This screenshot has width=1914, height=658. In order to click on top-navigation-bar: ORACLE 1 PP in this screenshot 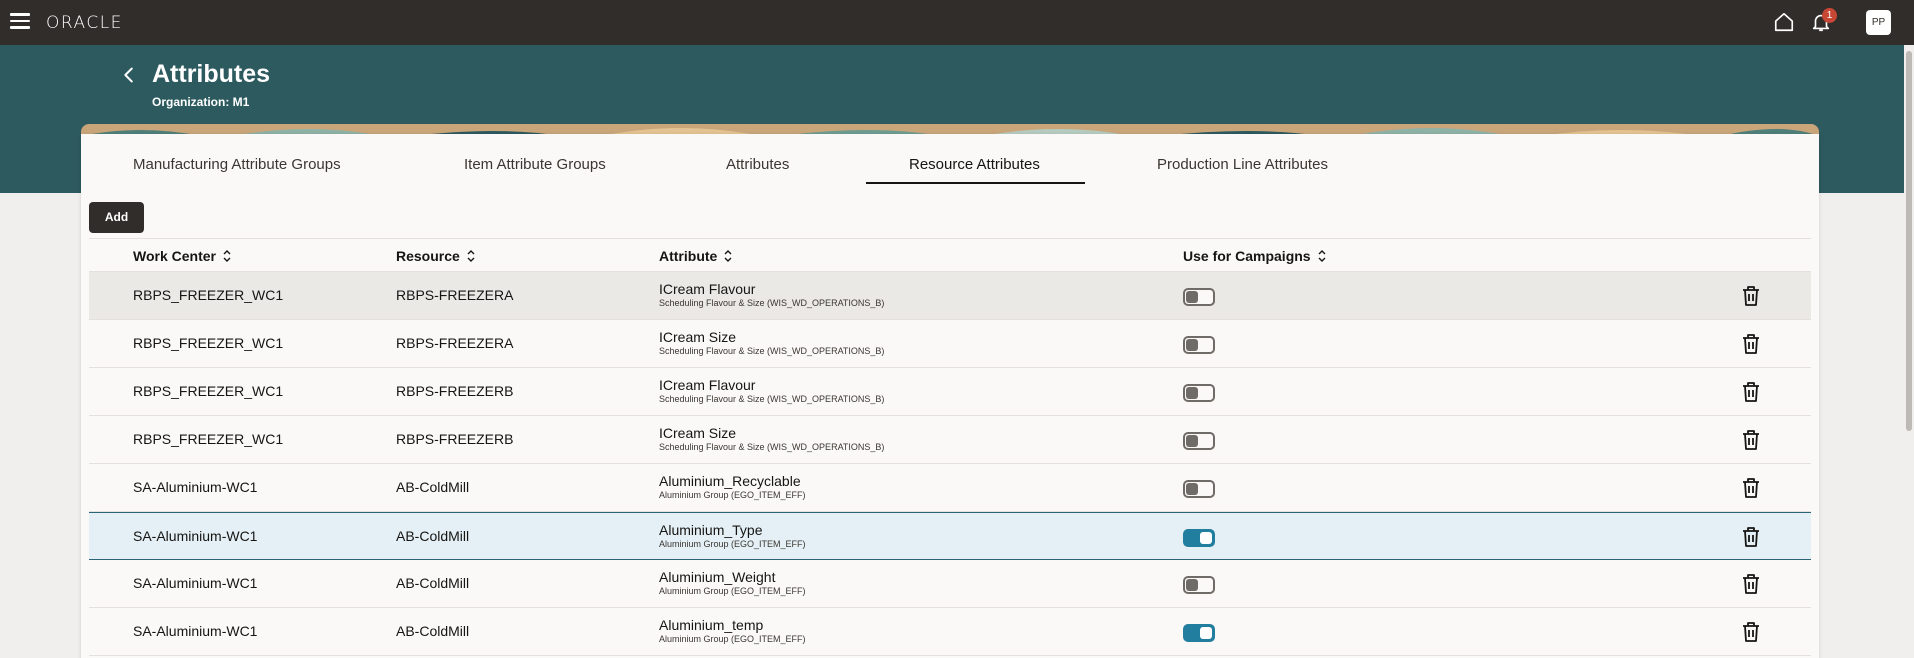, I will do `click(957, 22)`.